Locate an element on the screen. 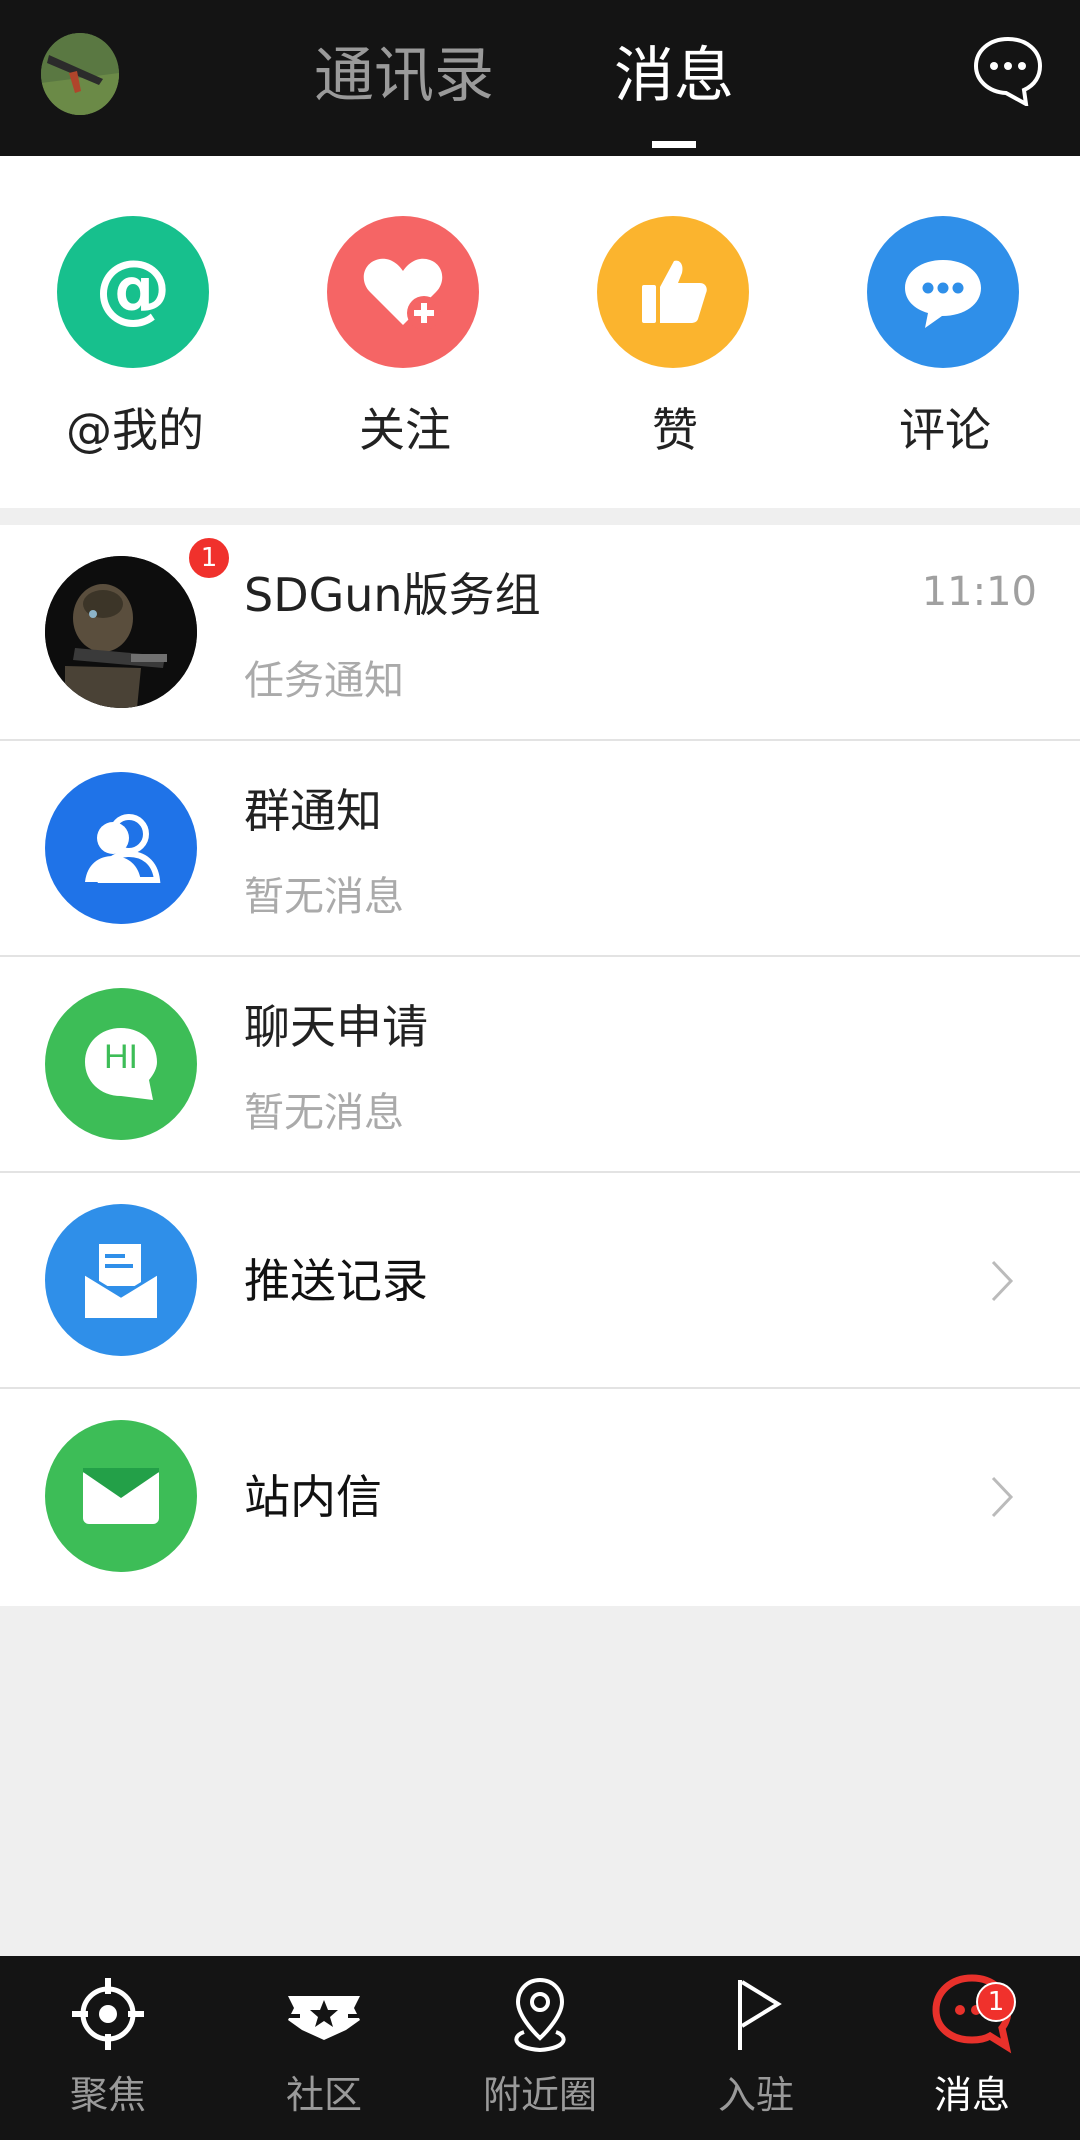  nav-label: 附近圈 is located at coordinates (539, 2095).